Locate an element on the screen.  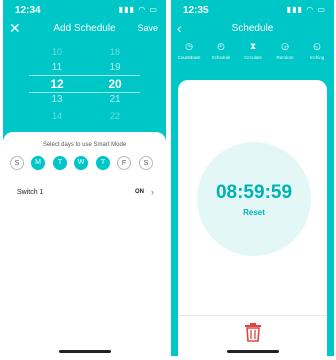
tab-label: Schedule is located at coordinates (221, 57).